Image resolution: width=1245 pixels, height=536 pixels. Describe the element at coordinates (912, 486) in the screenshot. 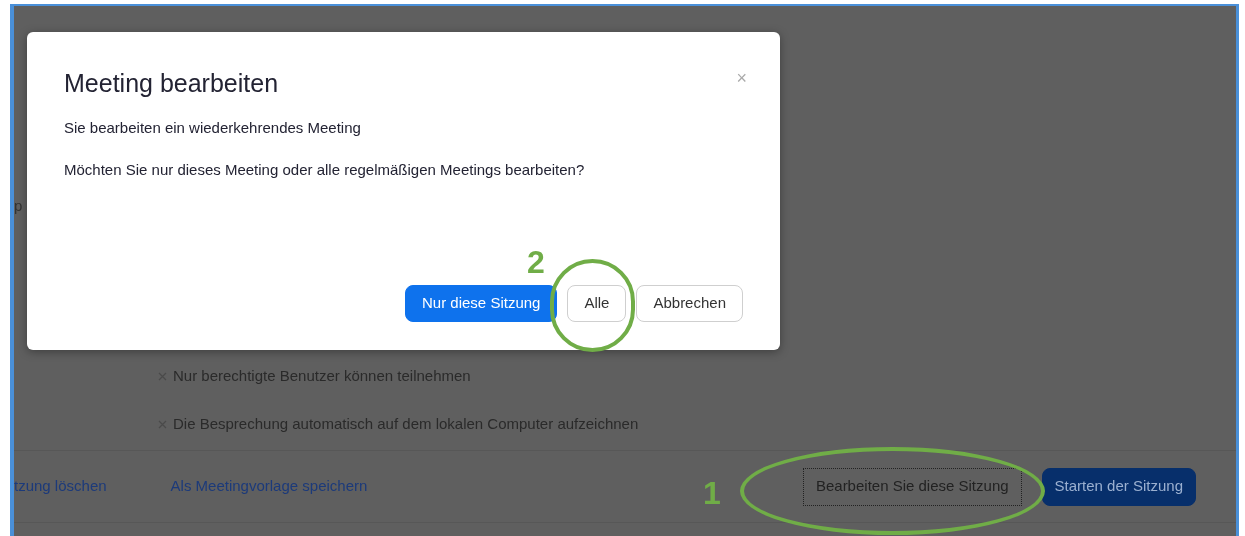

I see `footer-button: Bearbeiten Sie diese Sitzung` at that location.